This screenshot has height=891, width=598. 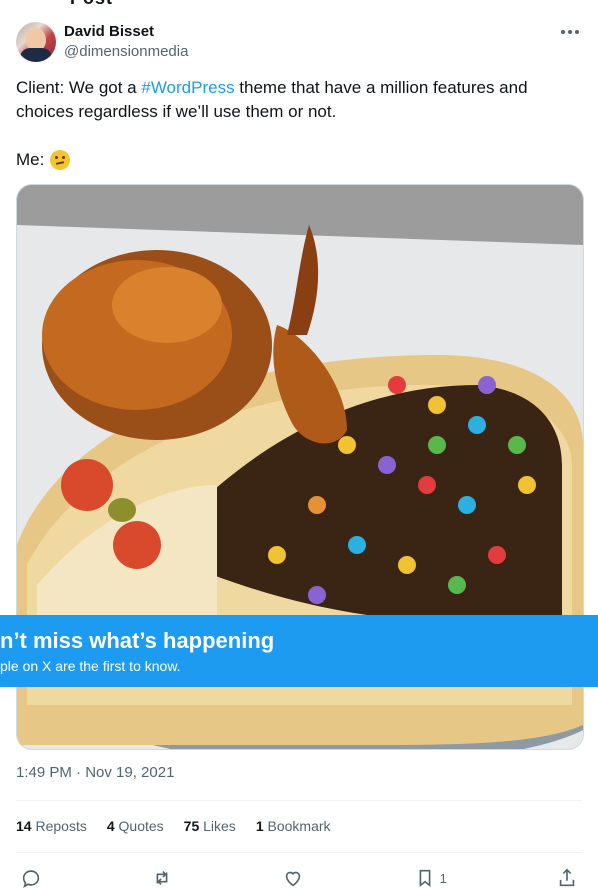 What do you see at coordinates (90, 666) in the screenshot?
I see `banner-subtitle: ple on X are the first to know.` at bounding box center [90, 666].